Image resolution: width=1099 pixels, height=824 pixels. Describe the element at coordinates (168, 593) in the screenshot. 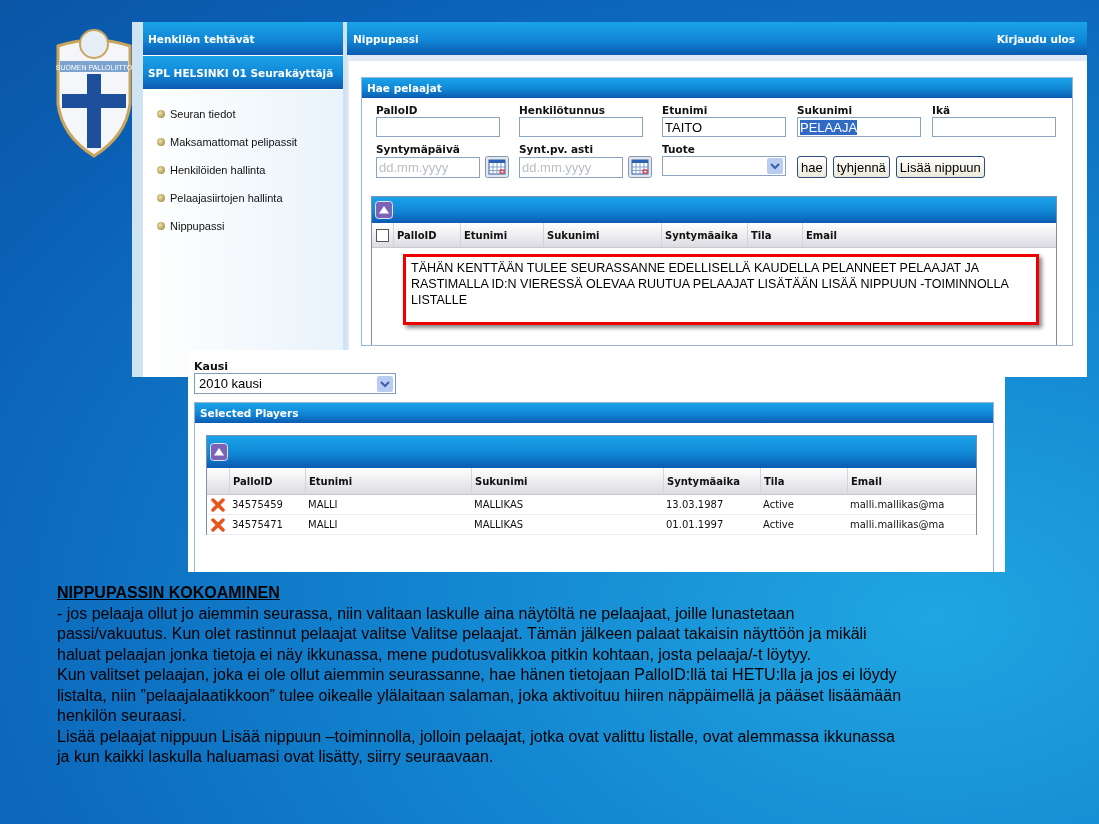

I see `instructions-heading: NIPPUPASSIN KOKOAMINEN` at that location.